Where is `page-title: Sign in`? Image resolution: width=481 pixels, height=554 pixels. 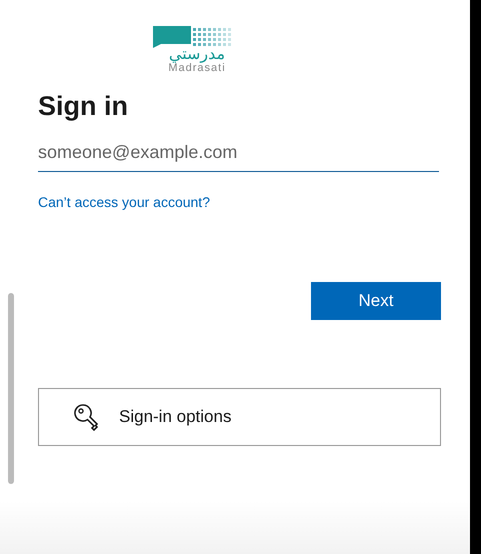
page-title: Sign in is located at coordinates (83, 106).